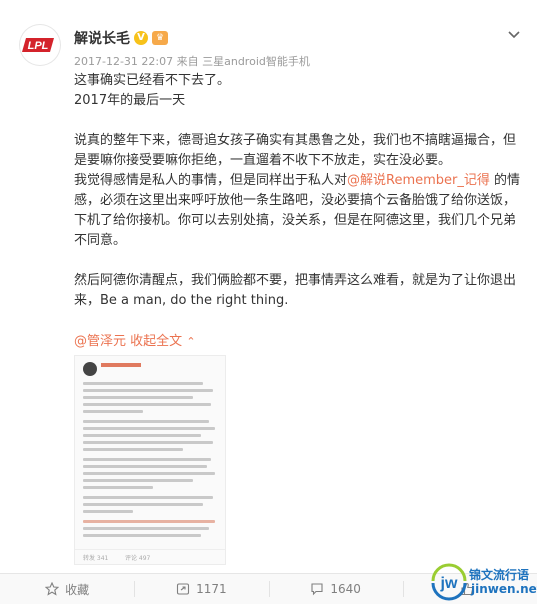  I want to click on favorite-label: 收藏, so click(77, 589).